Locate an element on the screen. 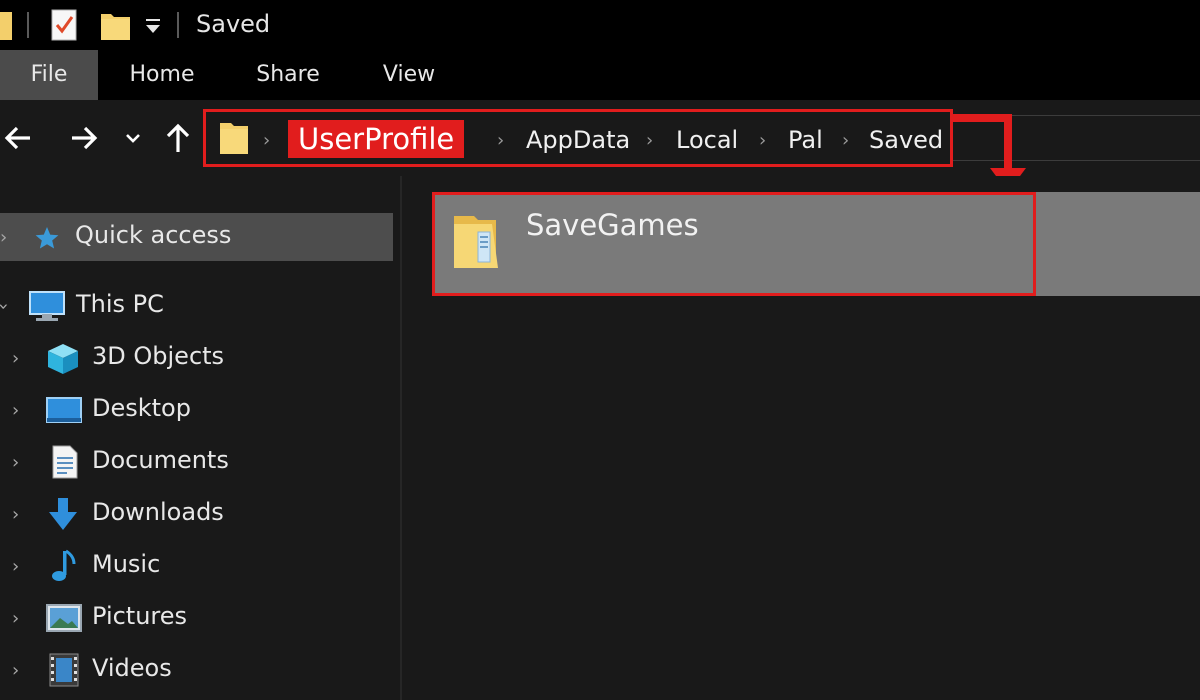 This screenshot has width=1200, height=700. sidebar-item-this-pc: › This PC is located at coordinates (200, 306).